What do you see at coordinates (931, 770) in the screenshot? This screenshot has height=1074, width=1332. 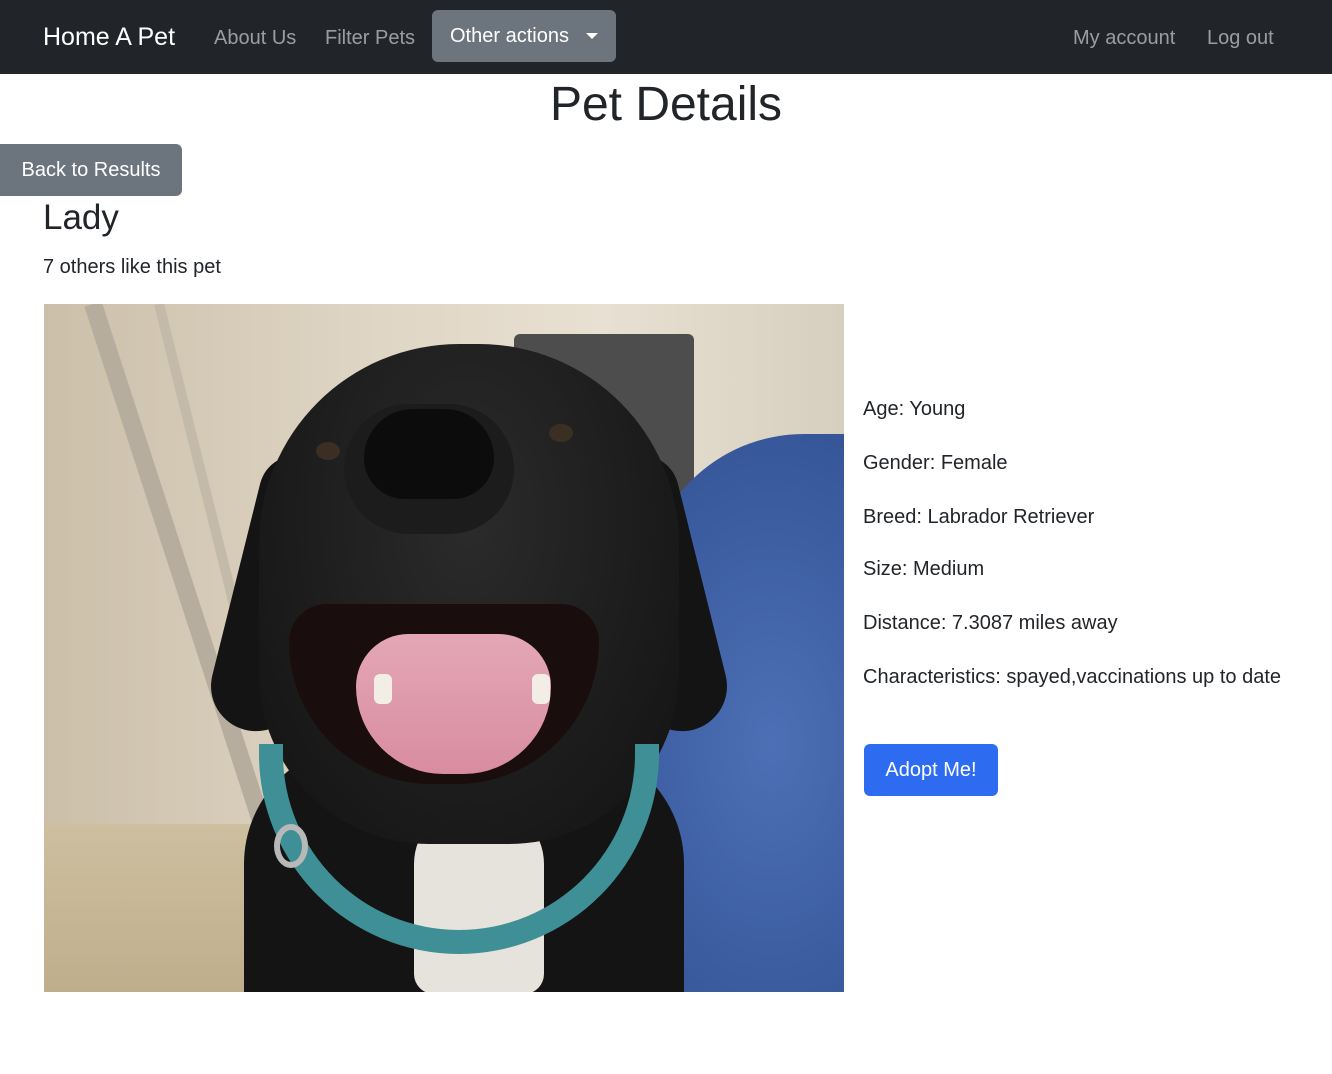 I see `adopt-me-button: Adopt Me!` at bounding box center [931, 770].